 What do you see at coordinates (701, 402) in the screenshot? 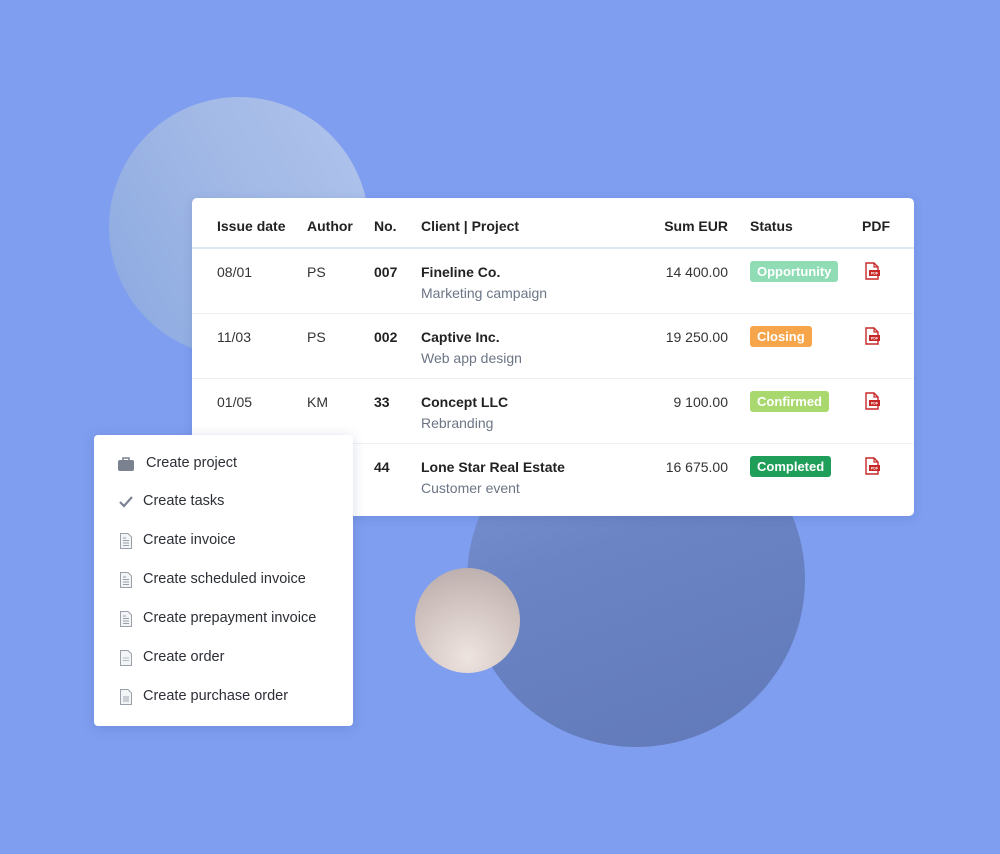
I see `sum-eur: 9 100.00` at bounding box center [701, 402].